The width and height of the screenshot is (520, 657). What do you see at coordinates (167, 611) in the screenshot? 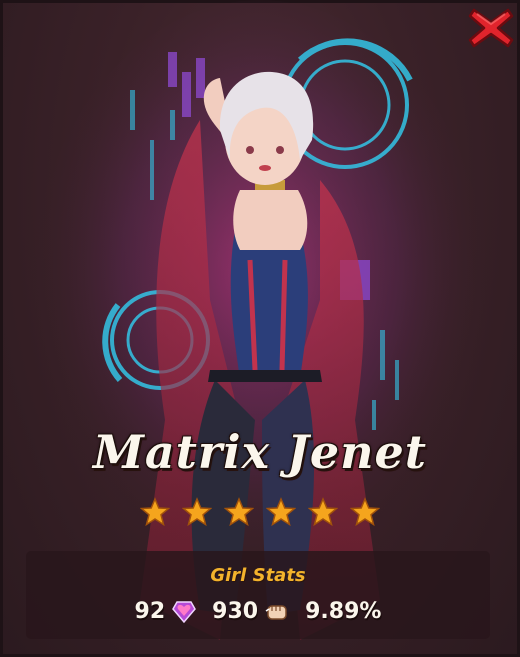
I see `stat-harmony: 92` at bounding box center [167, 611].